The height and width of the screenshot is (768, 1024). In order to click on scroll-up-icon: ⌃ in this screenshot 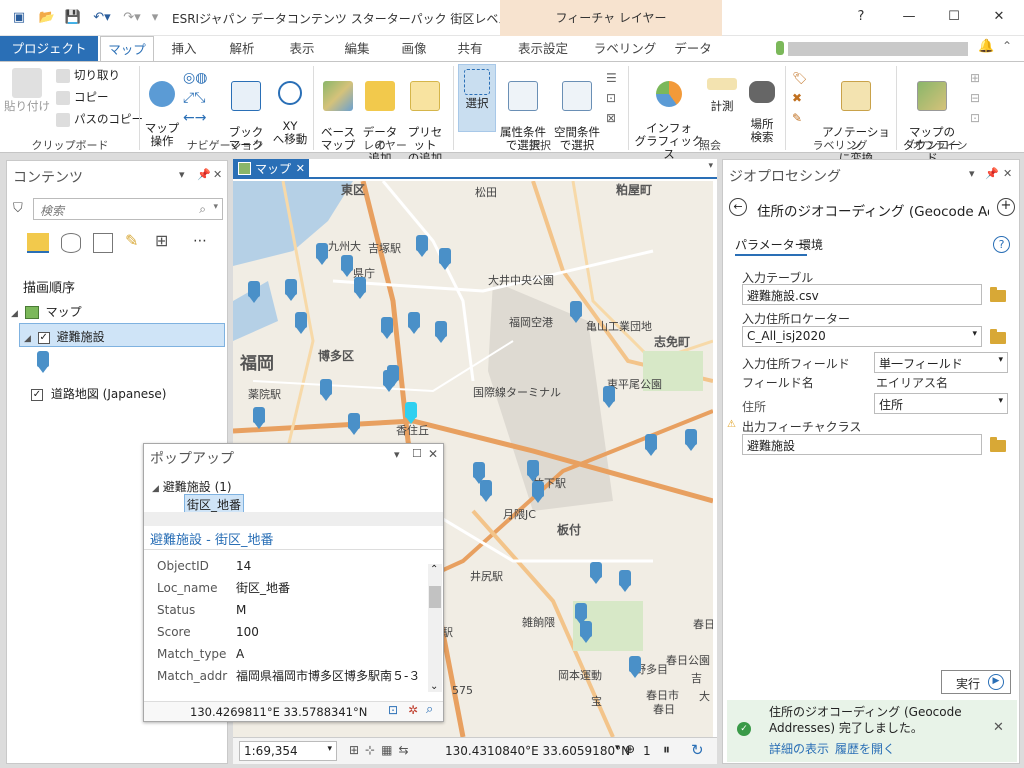, I will do `click(434, 569)`.